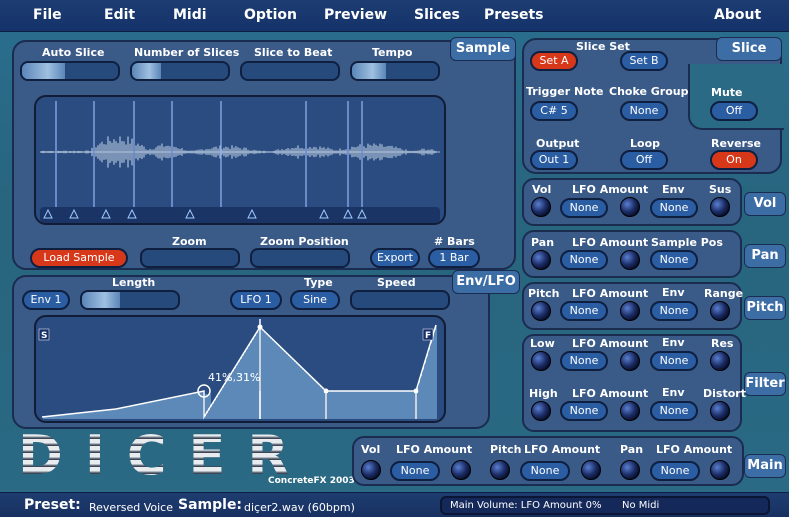  What do you see at coordinates (554, 61) in the screenshot?
I see `set-a-button: Set A` at bounding box center [554, 61].